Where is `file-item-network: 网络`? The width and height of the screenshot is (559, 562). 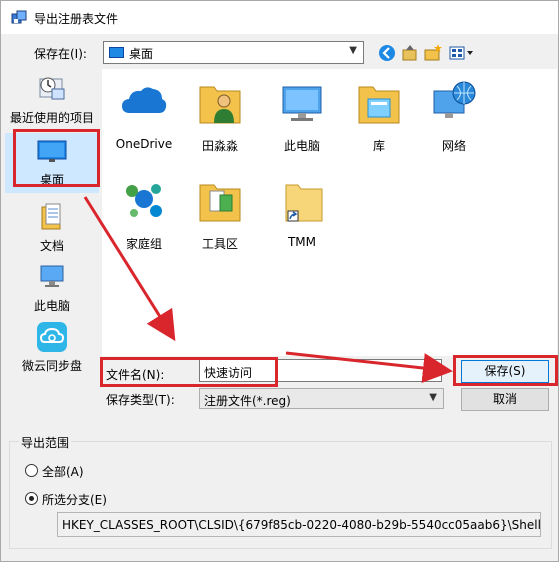
file-item-network: 网络 is located at coordinates (454, 119).